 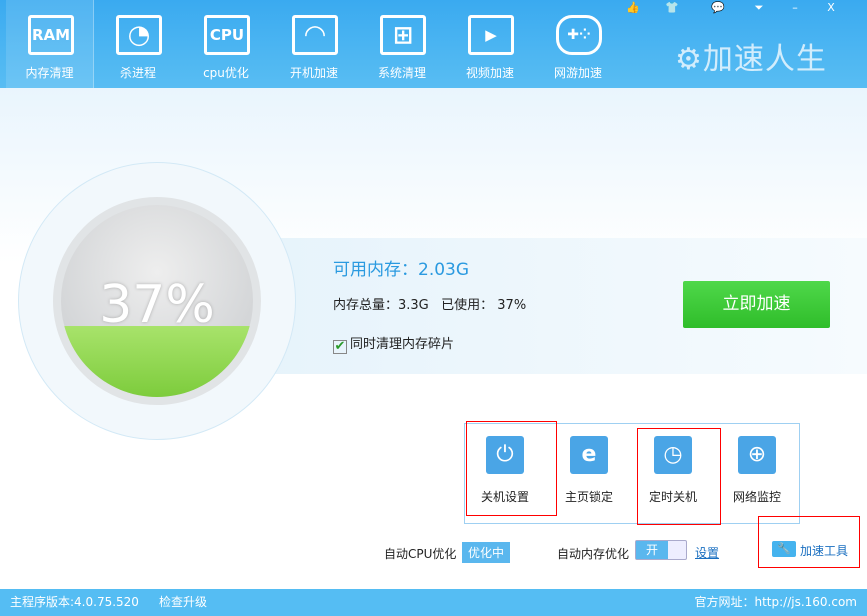 What do you see at coordinates (157, 305) in the screenshot?
I see `memory-percent: 37%` at bounding box center [157, 305].